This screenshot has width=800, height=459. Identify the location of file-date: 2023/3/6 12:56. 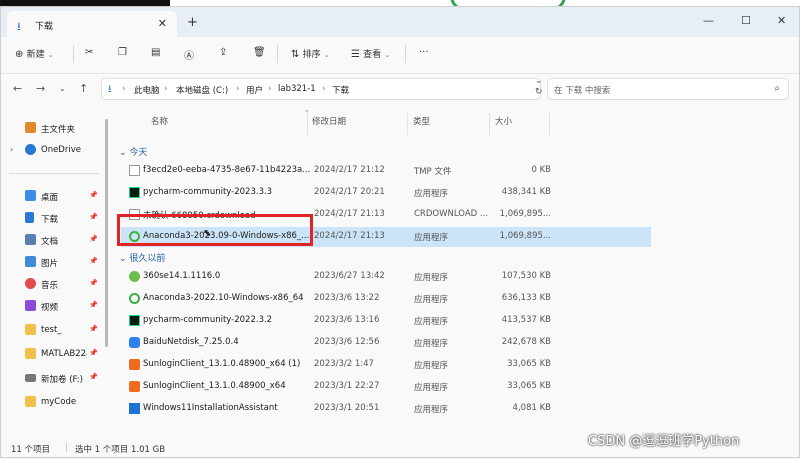
(347, 342).